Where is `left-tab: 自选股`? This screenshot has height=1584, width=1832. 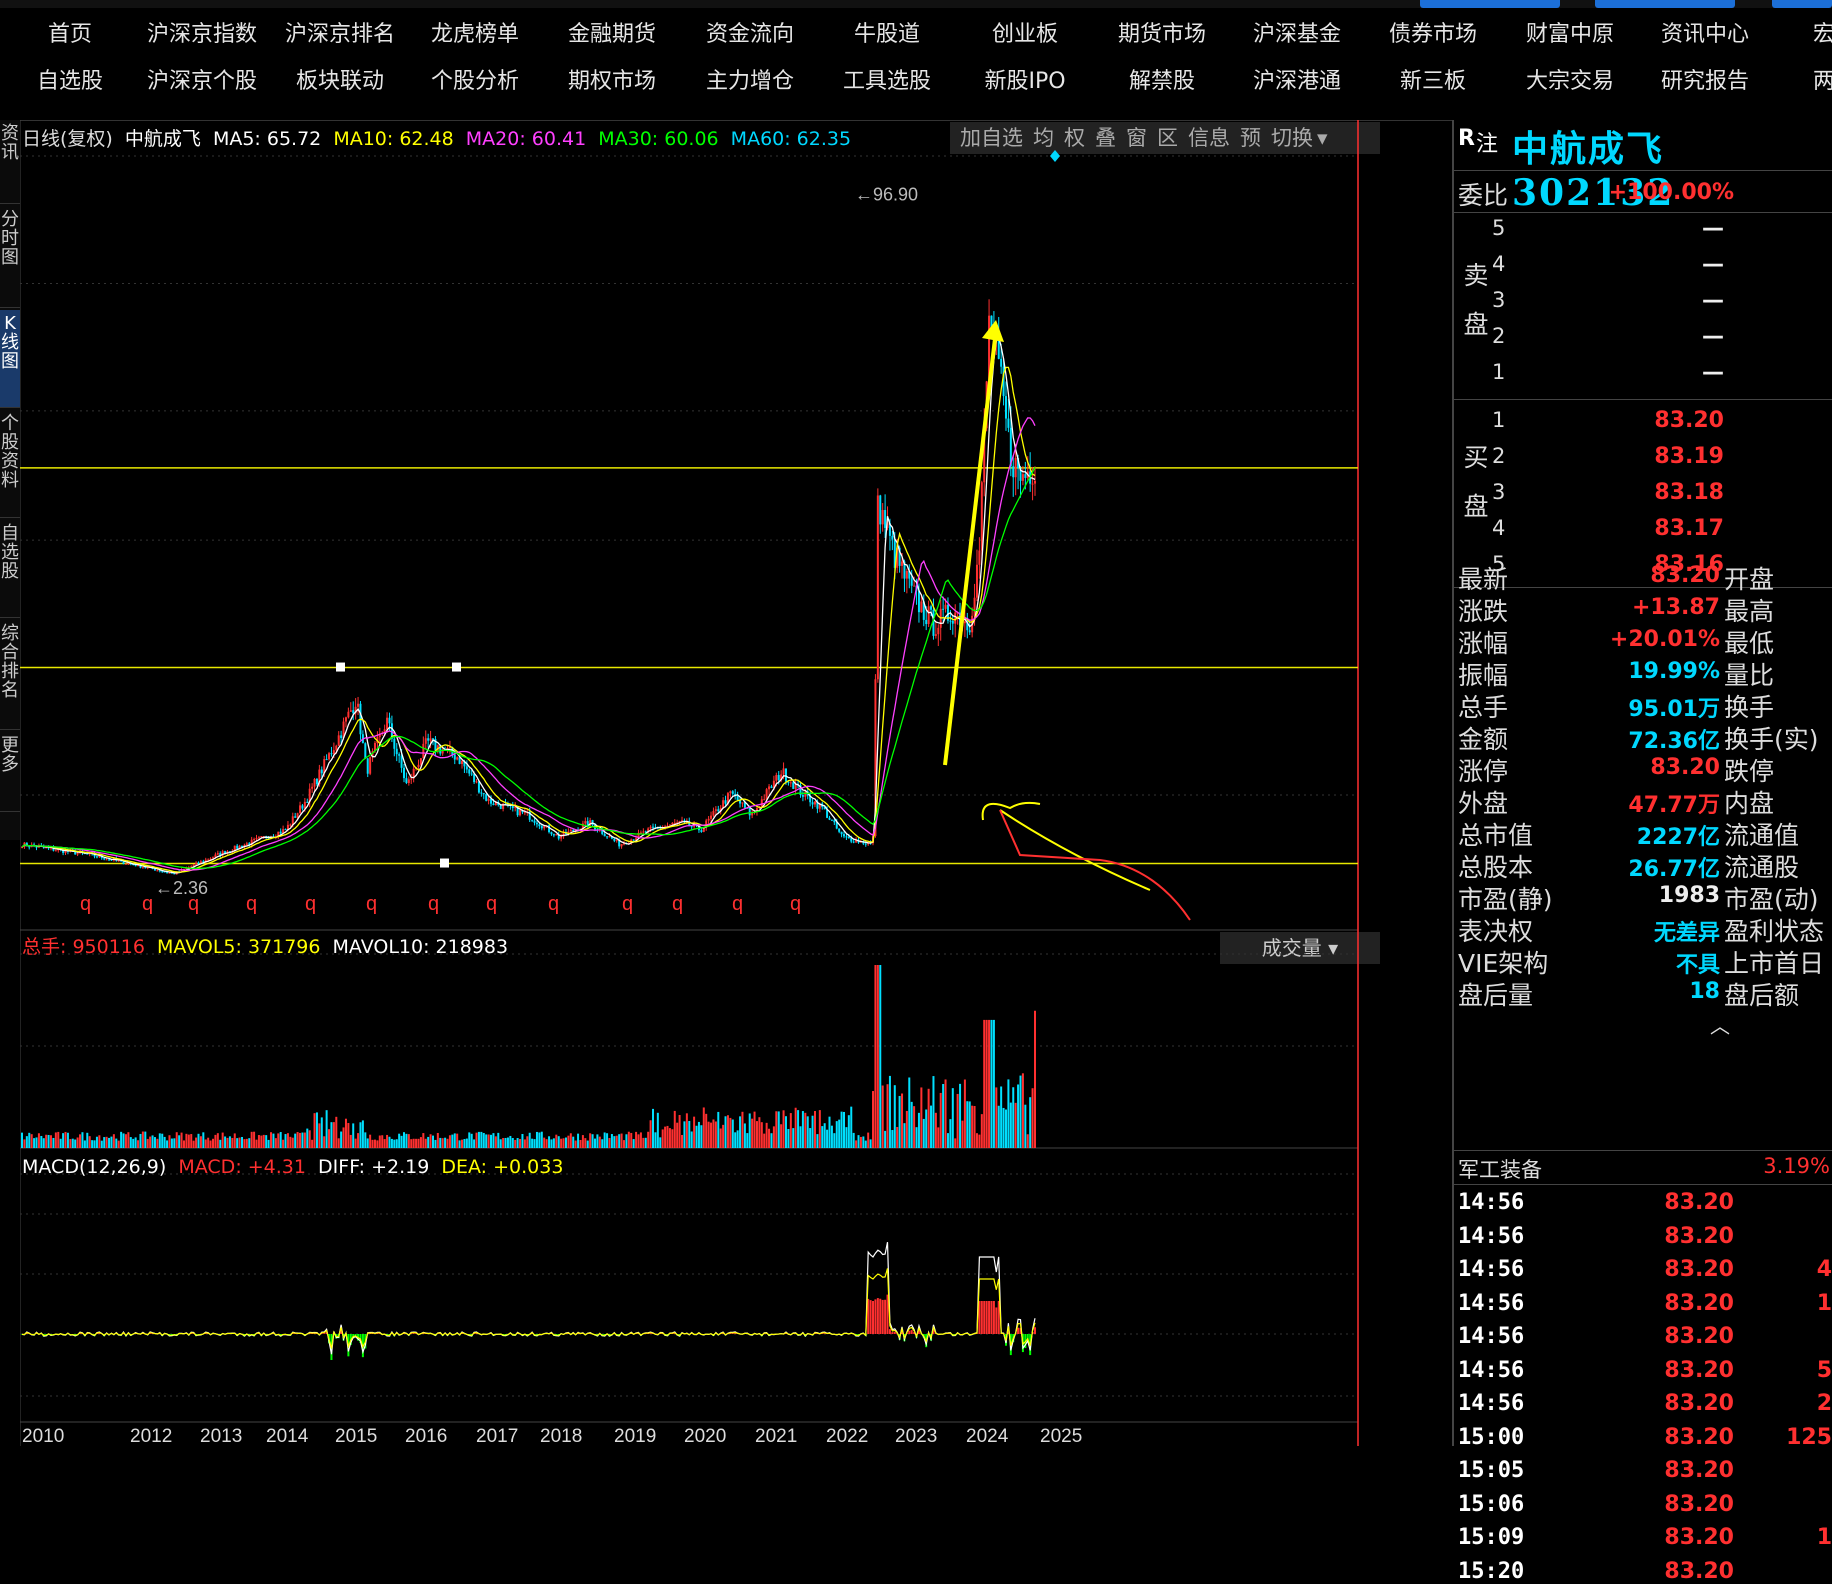 left-tab: 自选股 is located at coordinates (10, 569).